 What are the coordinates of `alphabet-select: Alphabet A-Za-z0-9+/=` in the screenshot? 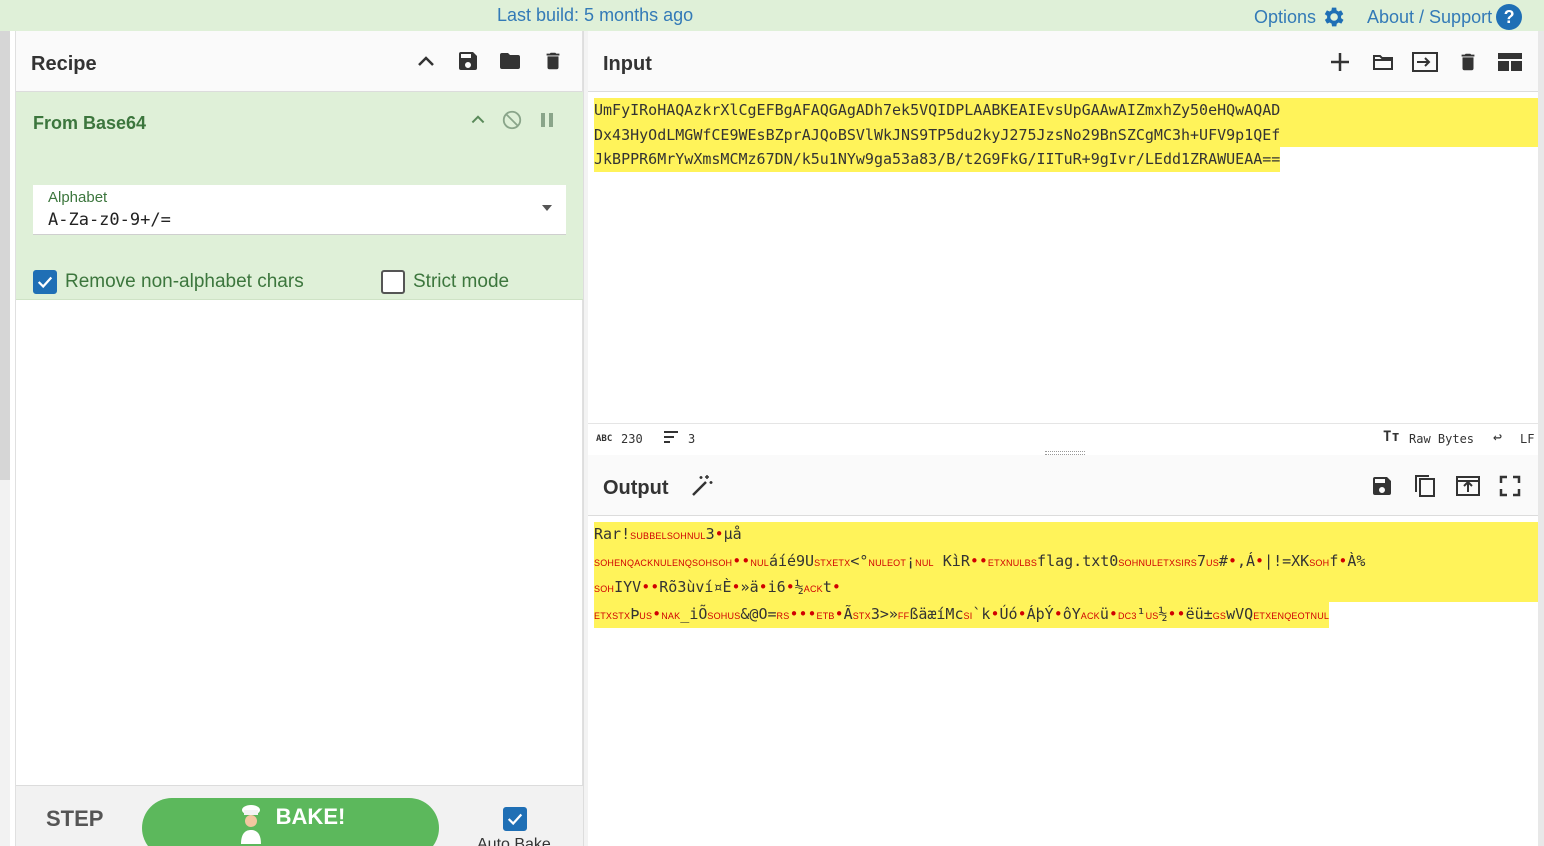 It's located at (299, 210).